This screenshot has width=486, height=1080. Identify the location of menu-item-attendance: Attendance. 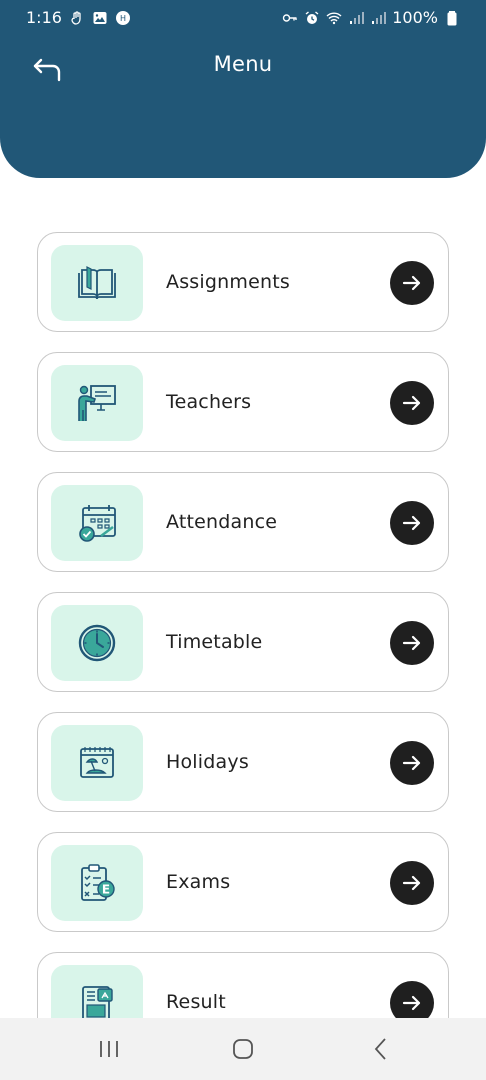
(243, 522).